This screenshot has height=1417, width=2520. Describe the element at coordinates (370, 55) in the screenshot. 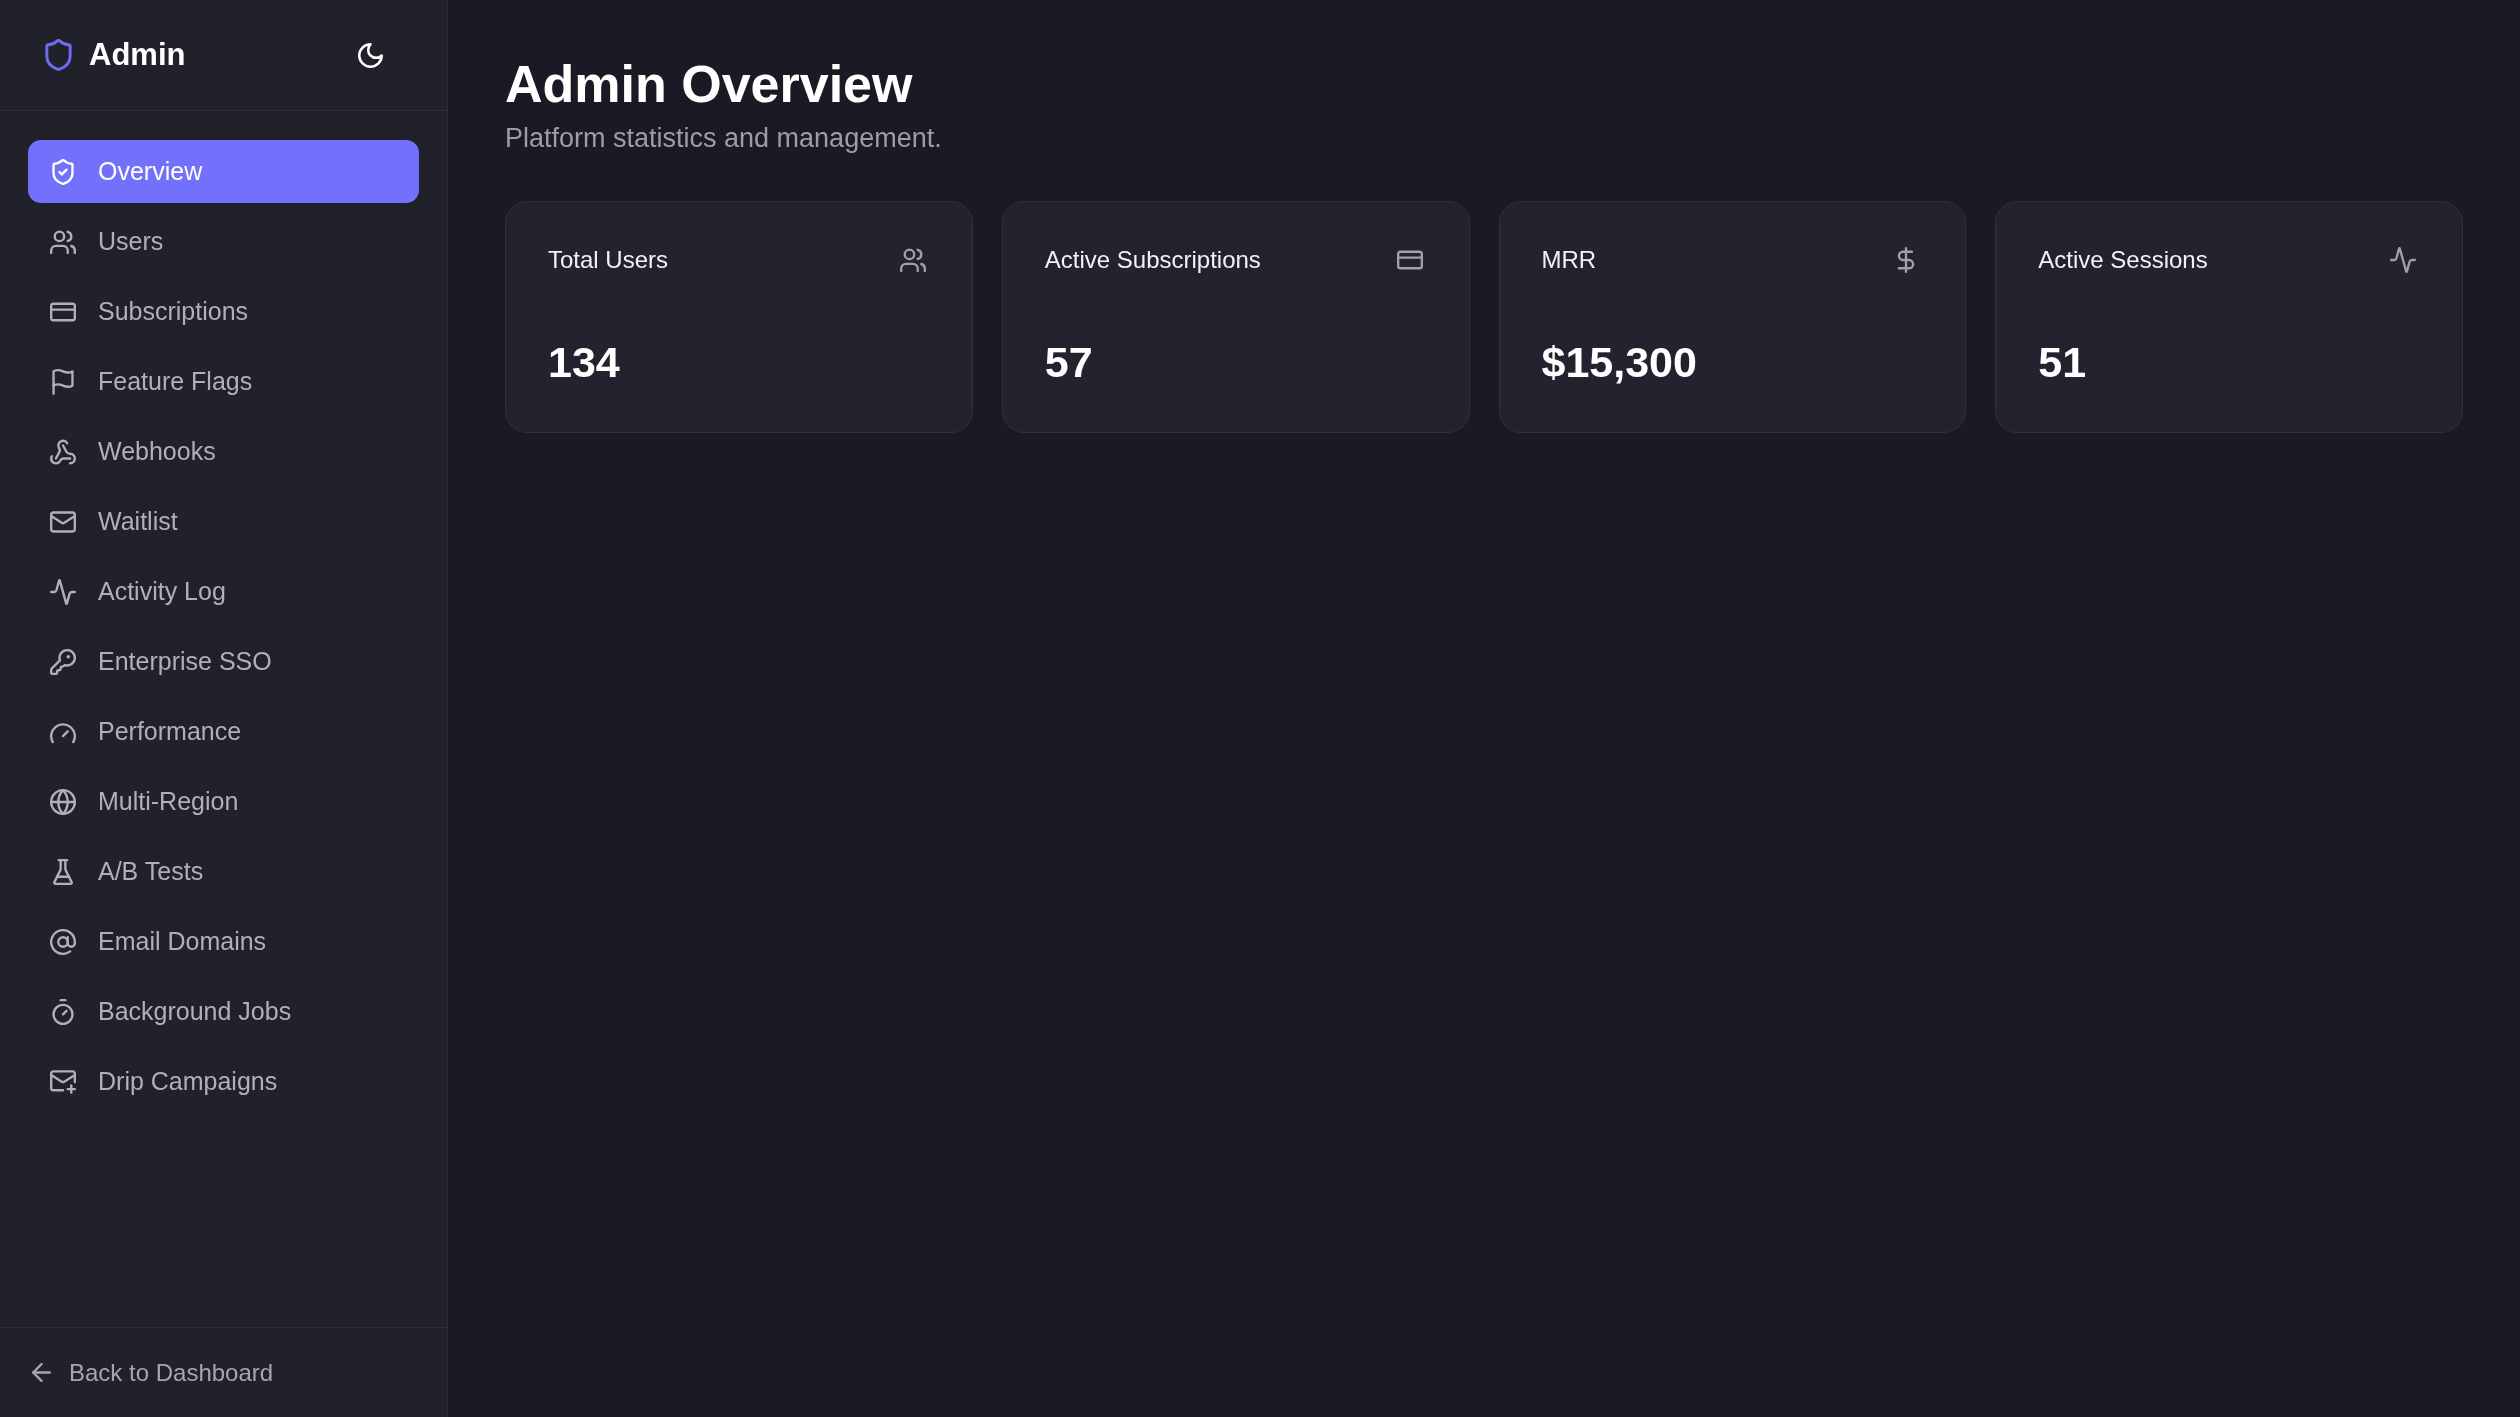

I see `moon-icon` at that location.